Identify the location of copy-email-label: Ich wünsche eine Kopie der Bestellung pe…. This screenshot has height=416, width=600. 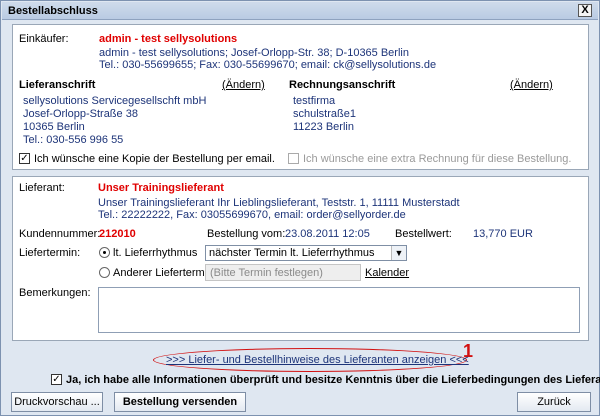
(154, 159).